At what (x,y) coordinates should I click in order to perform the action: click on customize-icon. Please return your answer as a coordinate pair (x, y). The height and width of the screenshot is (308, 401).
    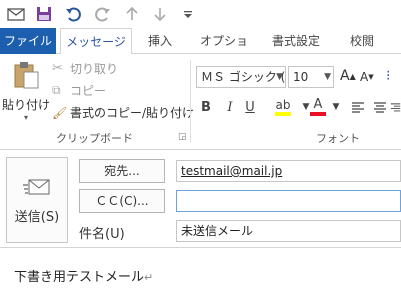
    Looking at the image, I should click on (188, 14).